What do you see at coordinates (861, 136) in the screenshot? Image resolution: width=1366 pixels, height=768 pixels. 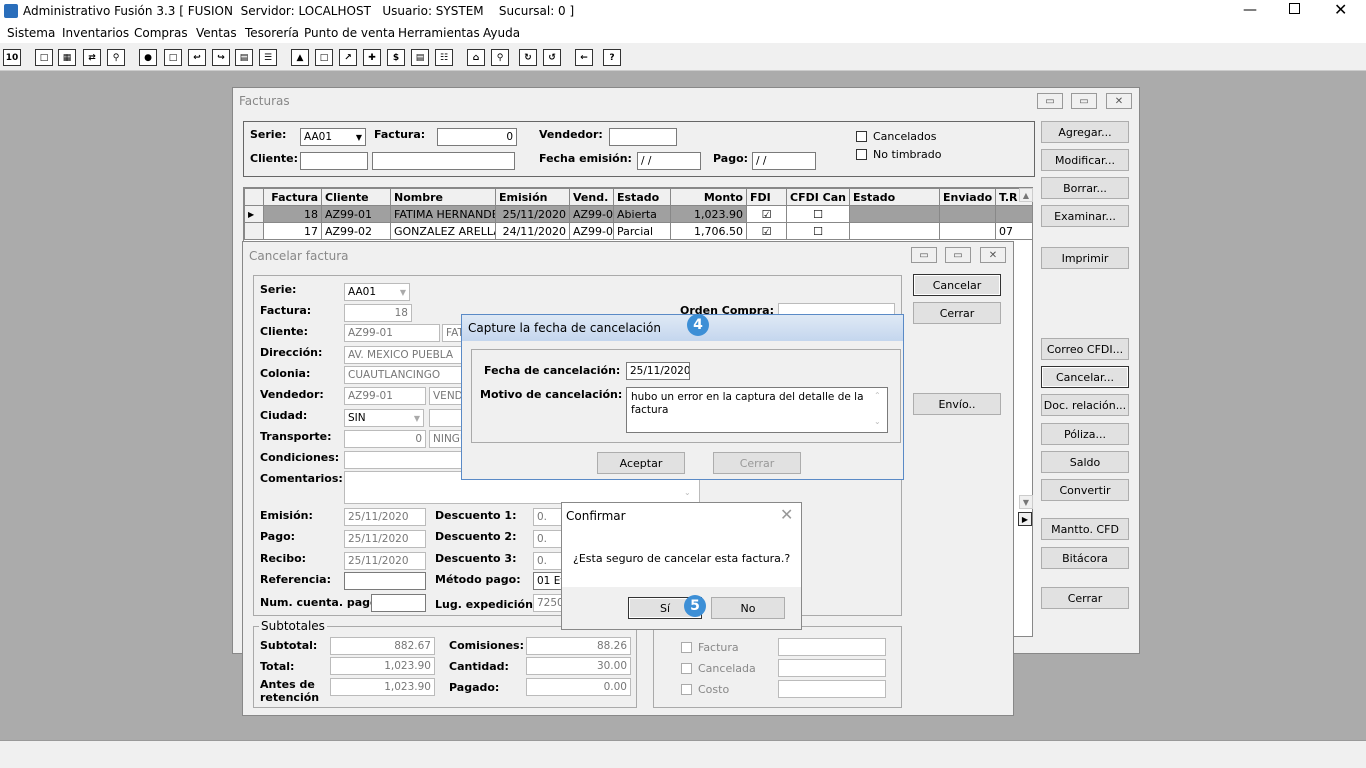 I see `cancelados-checkbox` at bounding box center [861, 136].